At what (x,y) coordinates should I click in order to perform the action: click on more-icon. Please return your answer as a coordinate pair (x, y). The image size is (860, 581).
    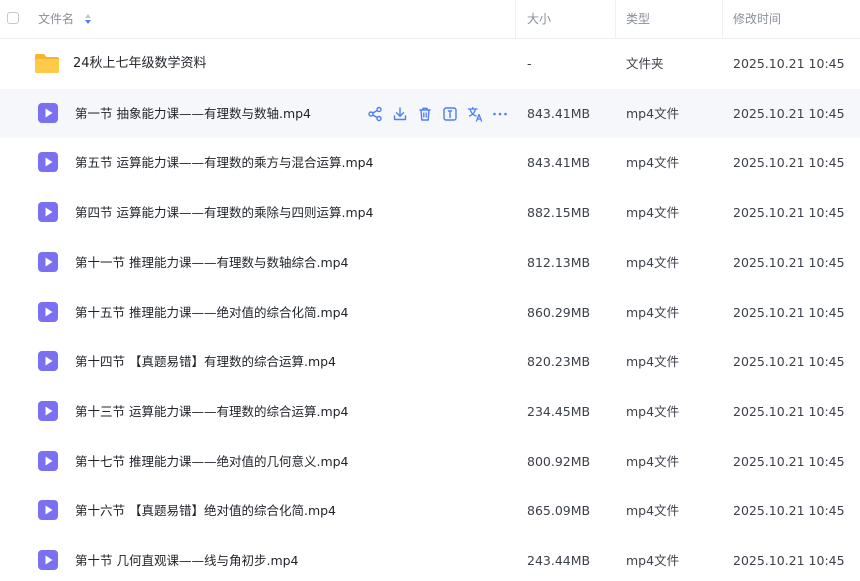
    Looking at the image, I should click on (500, 114).